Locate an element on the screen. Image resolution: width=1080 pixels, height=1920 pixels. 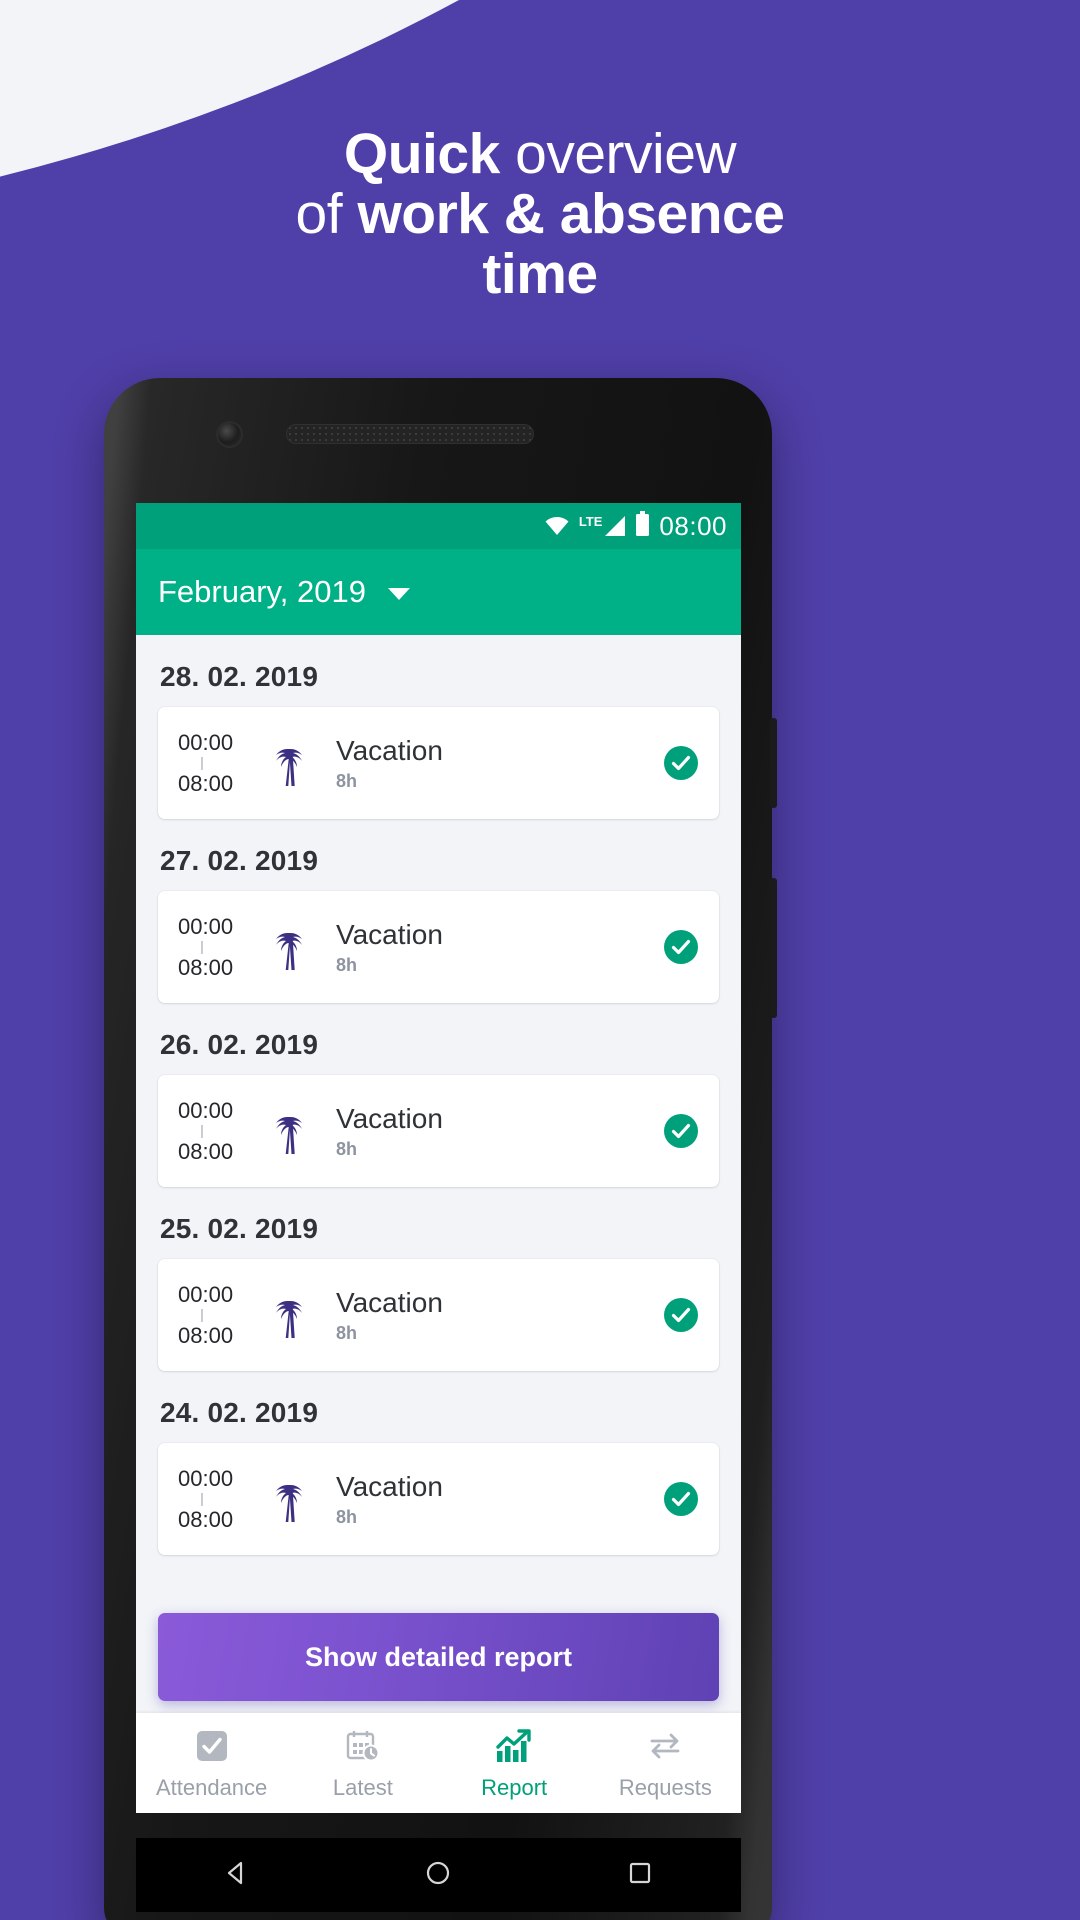
front-camera-icon is located at coordinates (229, 434).